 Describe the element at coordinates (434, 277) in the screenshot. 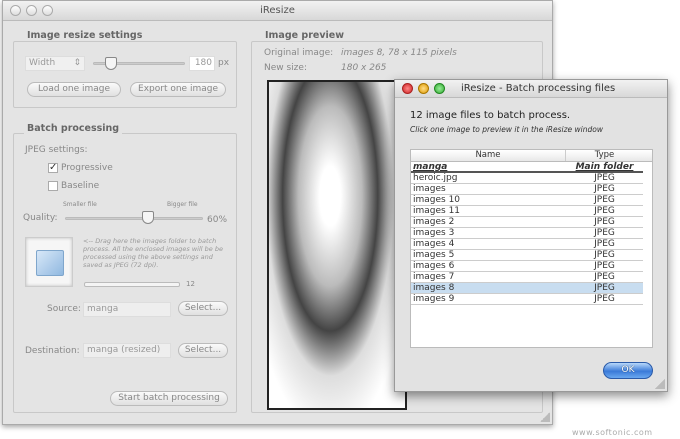

I see `row-name: images 7` at that location.